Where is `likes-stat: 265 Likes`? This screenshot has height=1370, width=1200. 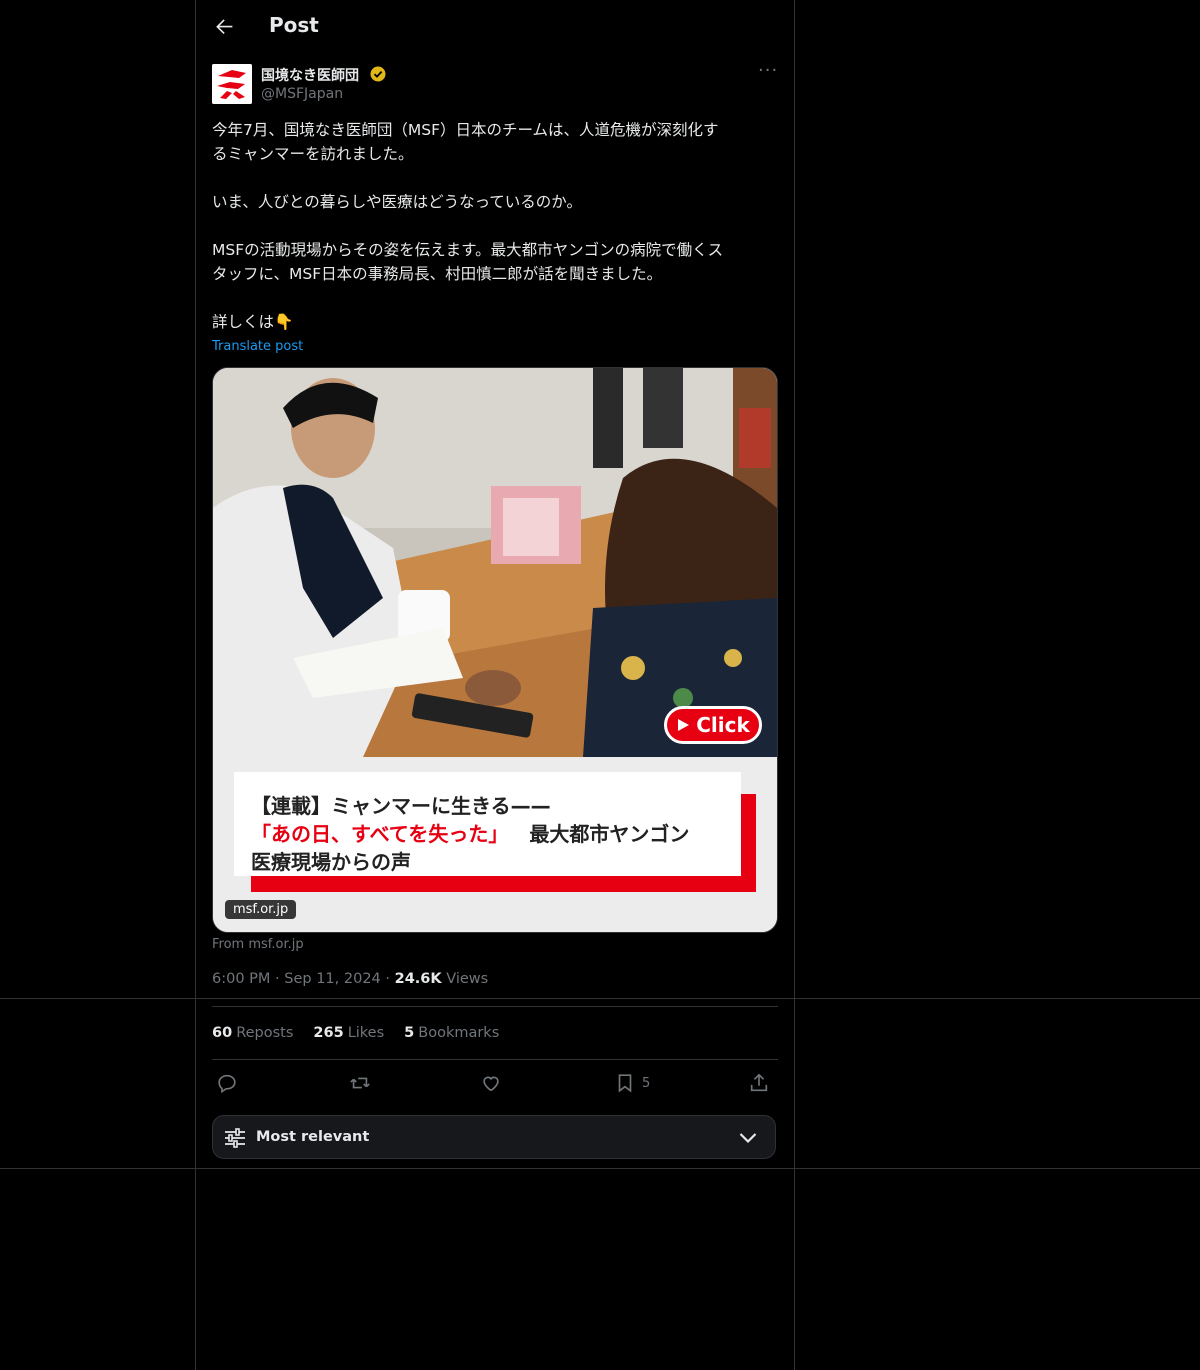
likes-stat: 265 Likes is located at coordinates (348, 1033).